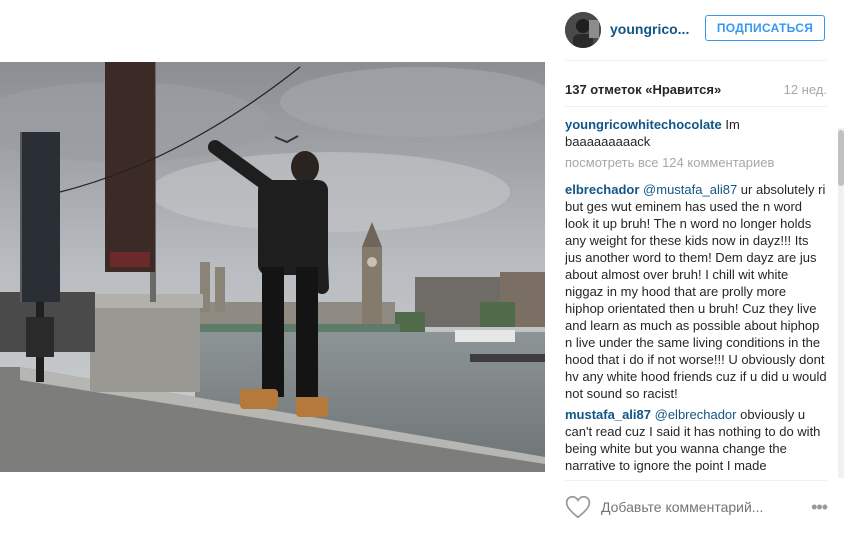 This screenshot has height=539, width=847. I want to click on avatar-image, so click(583, 30).